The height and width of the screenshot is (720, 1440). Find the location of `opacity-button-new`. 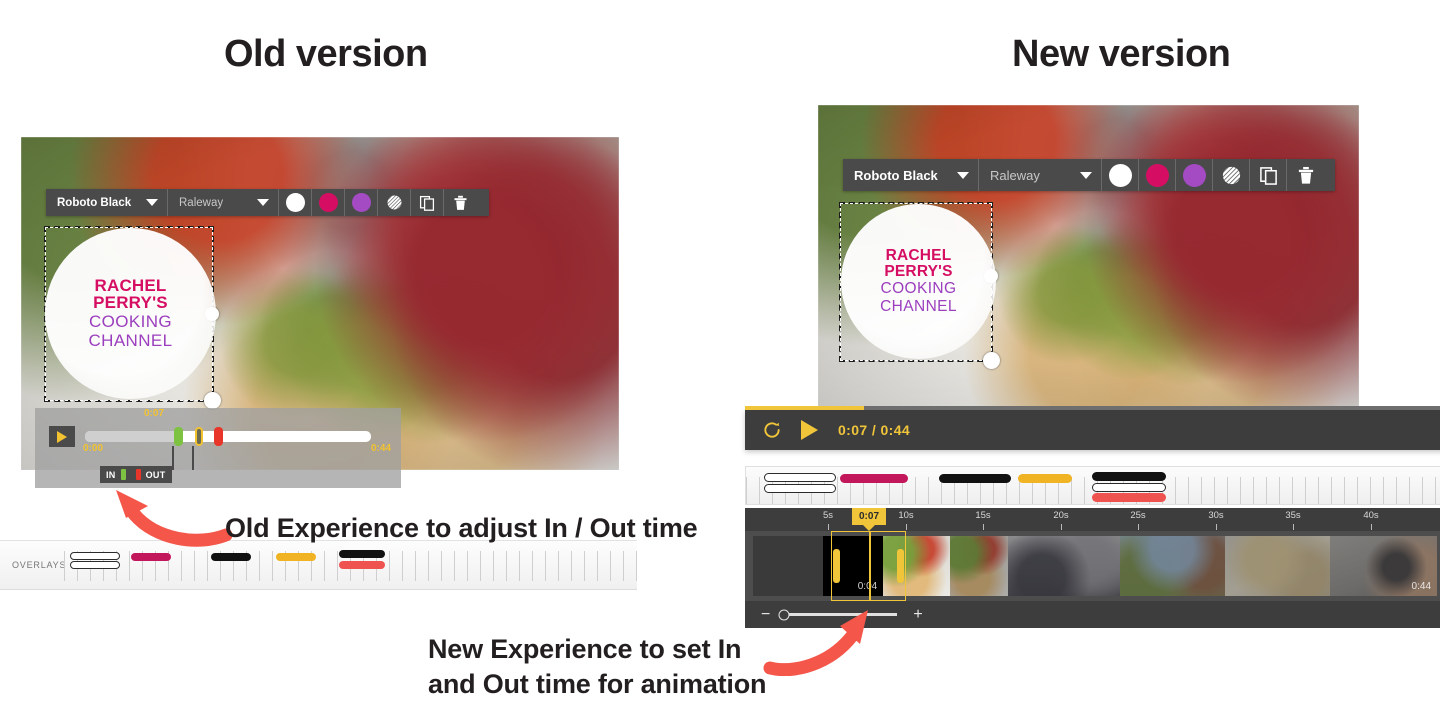

opacity-button-new is located at coordinates (1231, 175).